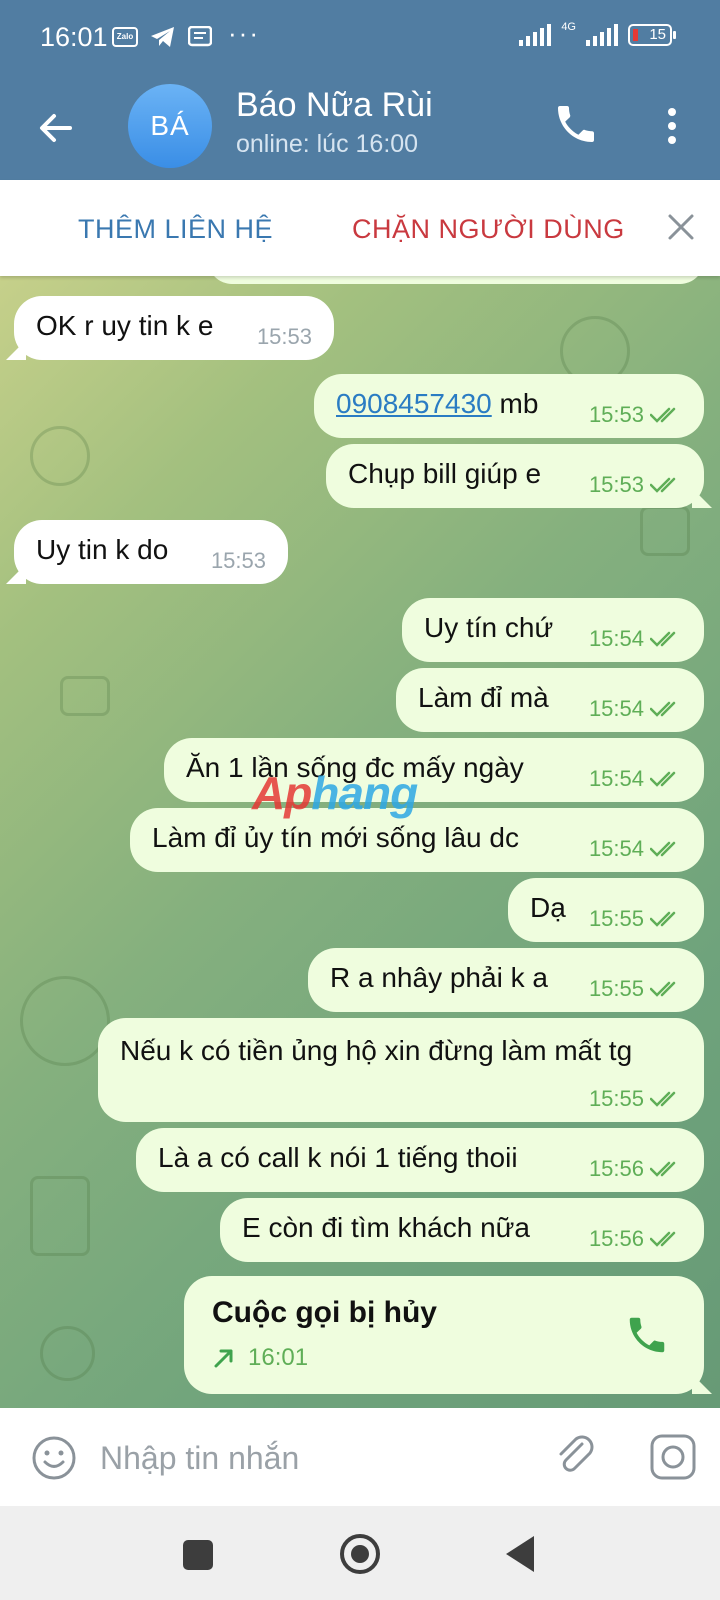 The height and width of the screenshot is (1600, 720). Describe the element at coordinates (515, 476) in the screenshot. I see `message-bubble-outgoing: Chụp bill giúp e 15:53` at that location.